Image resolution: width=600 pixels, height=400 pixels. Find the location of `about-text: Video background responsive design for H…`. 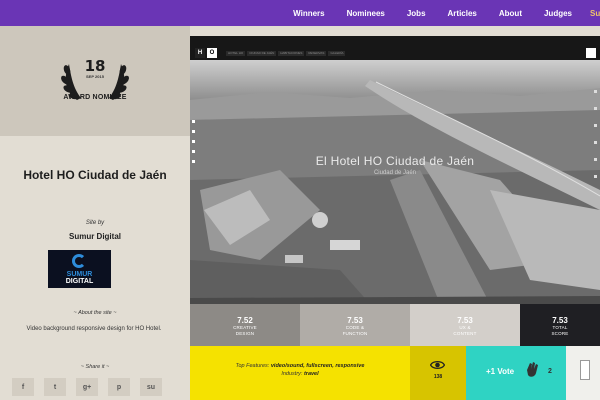

about-text: Video background responsive design for H… is located at coordinates (94, 329).